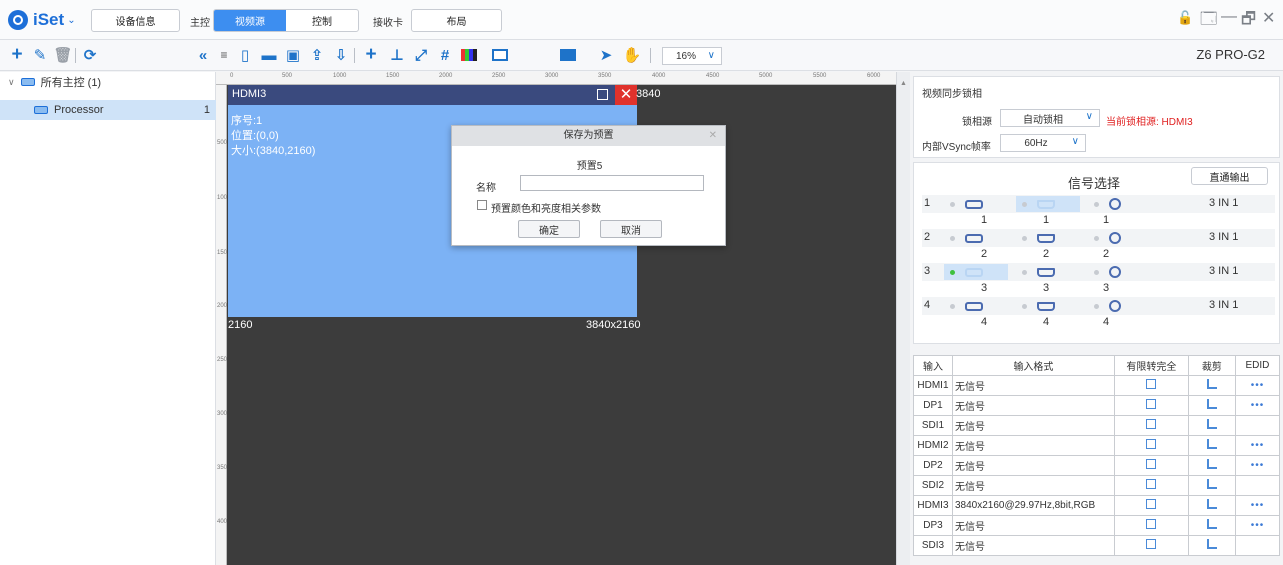 The height and width of the screenshot is (565, 1283). Describe the element at coordinates (606, 55) in the screenshot. I see `pointer-icon: ➤` at that location.